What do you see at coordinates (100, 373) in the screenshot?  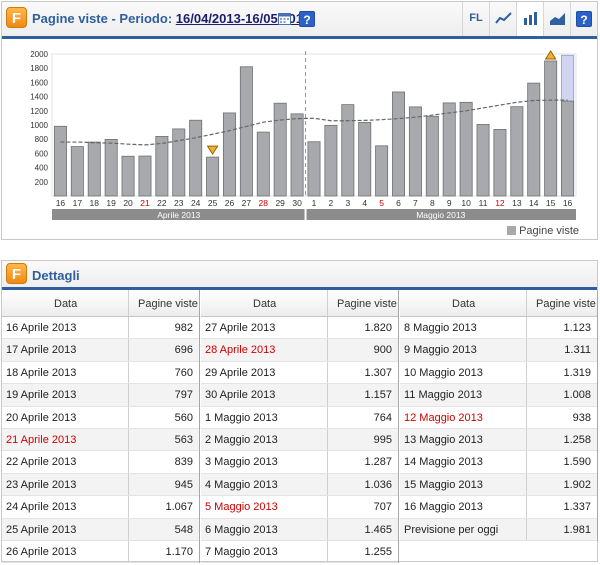 I see `table-row: 18 Aprile 2013 760` at bounding box center [100, 373].